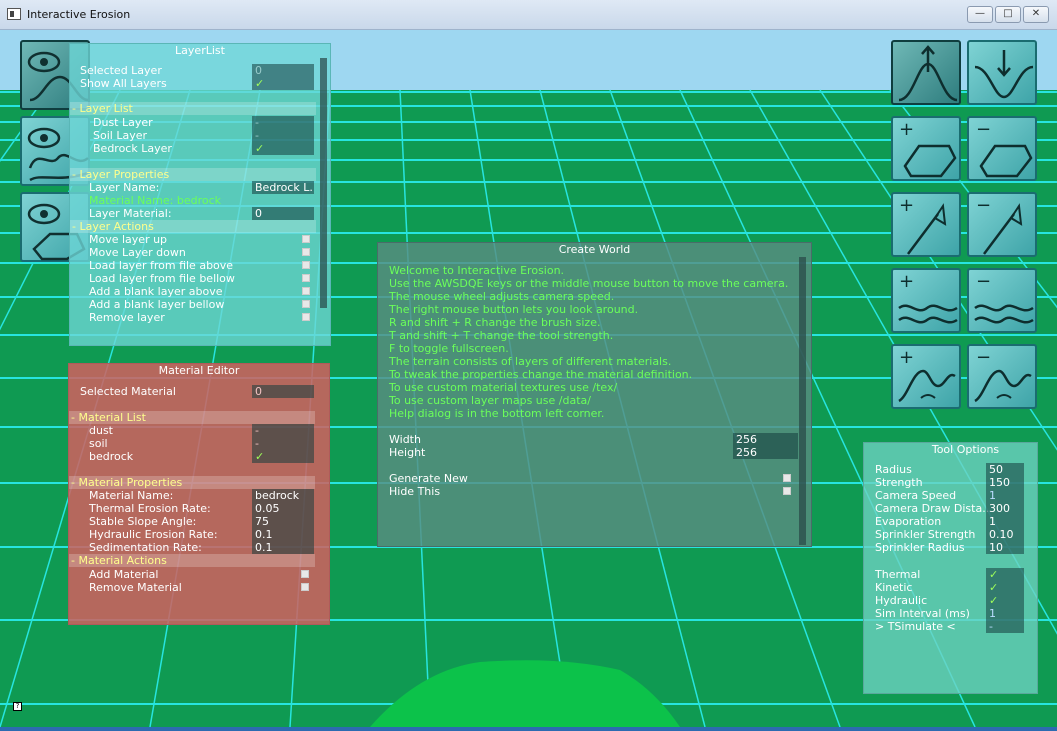 Image resolution: width=1057 pixels, height=731 pixels. Describe the element at coordinates (1005, 534) in the screenshot. I see `sprinkler-strength-input: 0.10` at that location.